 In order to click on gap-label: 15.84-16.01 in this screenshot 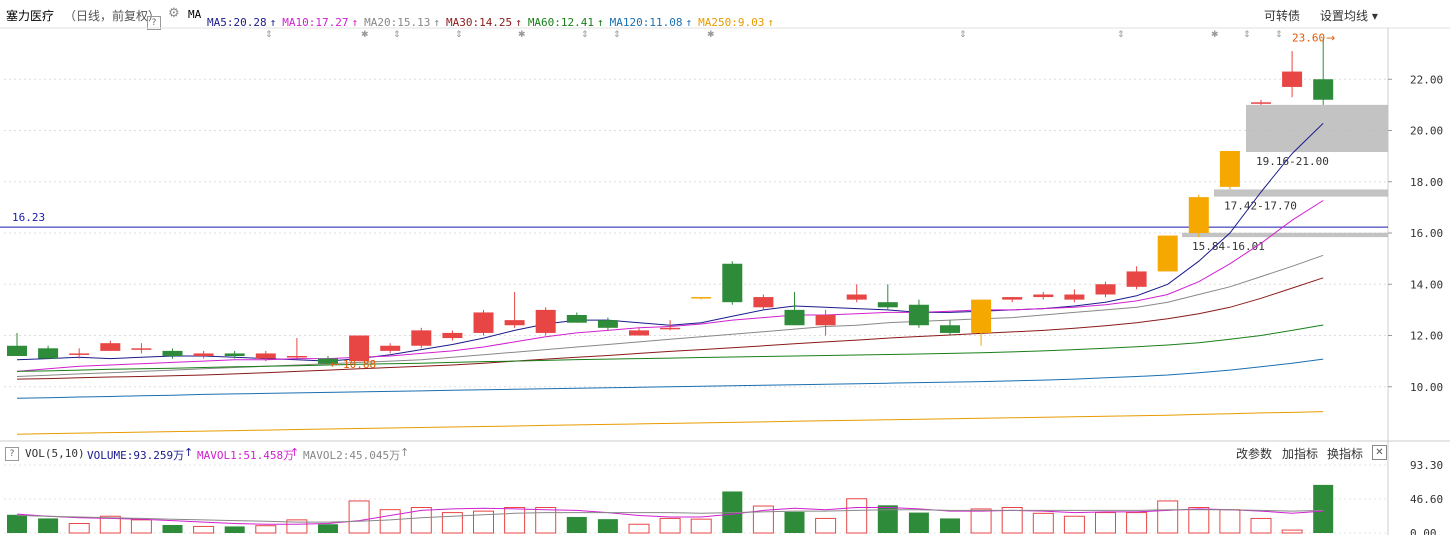, I will do `click(1228, 246)`.